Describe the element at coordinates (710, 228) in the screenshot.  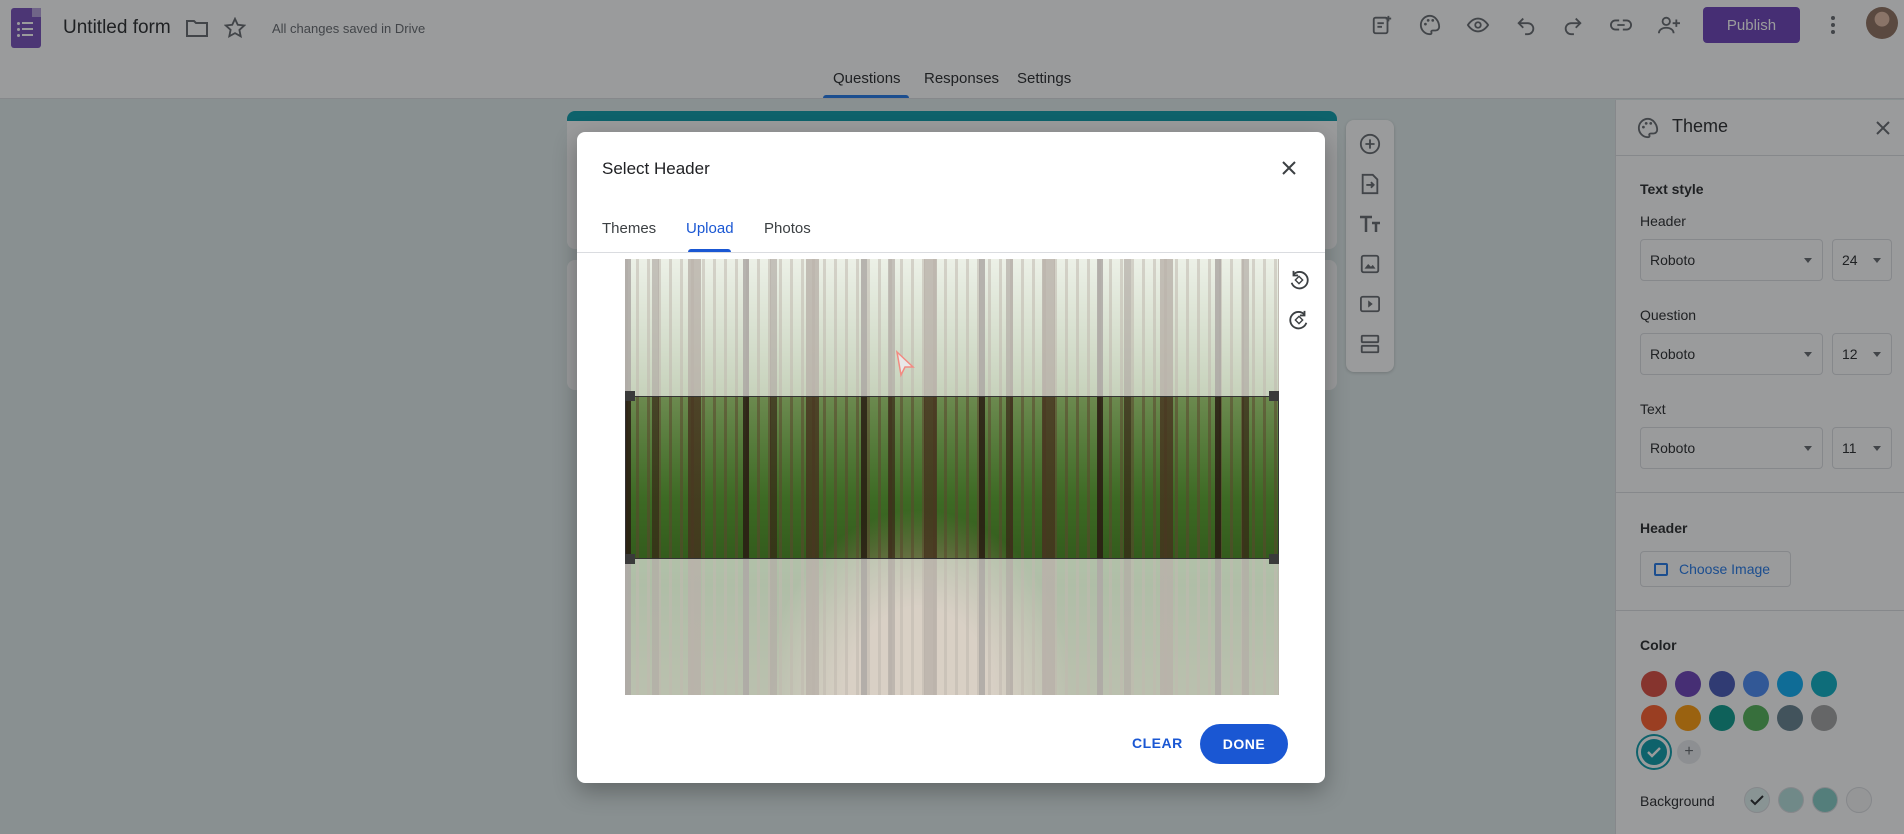
I see `tab-upload: Upload` at that location.